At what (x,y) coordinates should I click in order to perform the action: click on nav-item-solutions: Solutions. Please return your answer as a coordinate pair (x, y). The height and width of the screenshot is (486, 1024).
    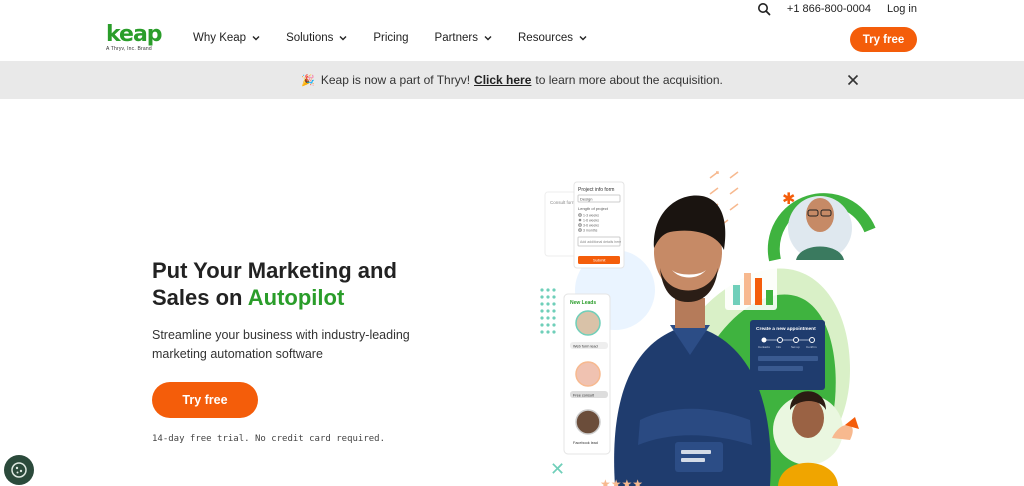
    Looking at the image, I should click on (316, 38).